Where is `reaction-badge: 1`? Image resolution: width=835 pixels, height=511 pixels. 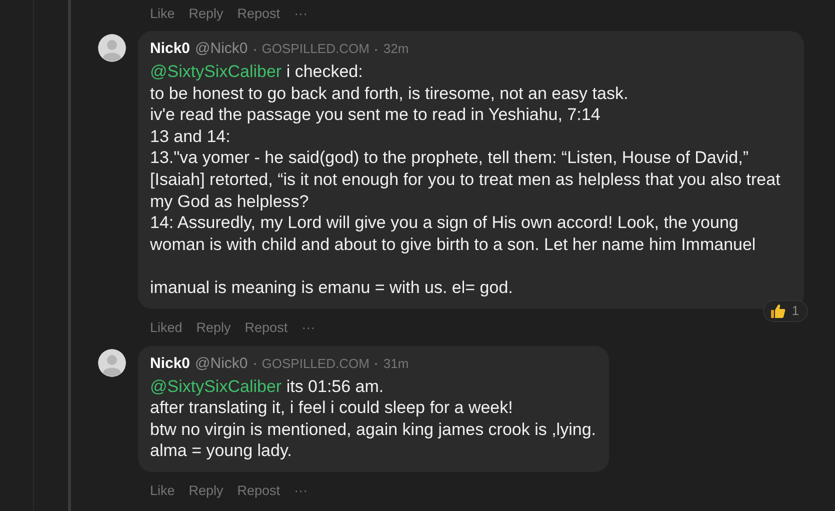 reaction-badge: 1 is located at coordinates (785, 311).